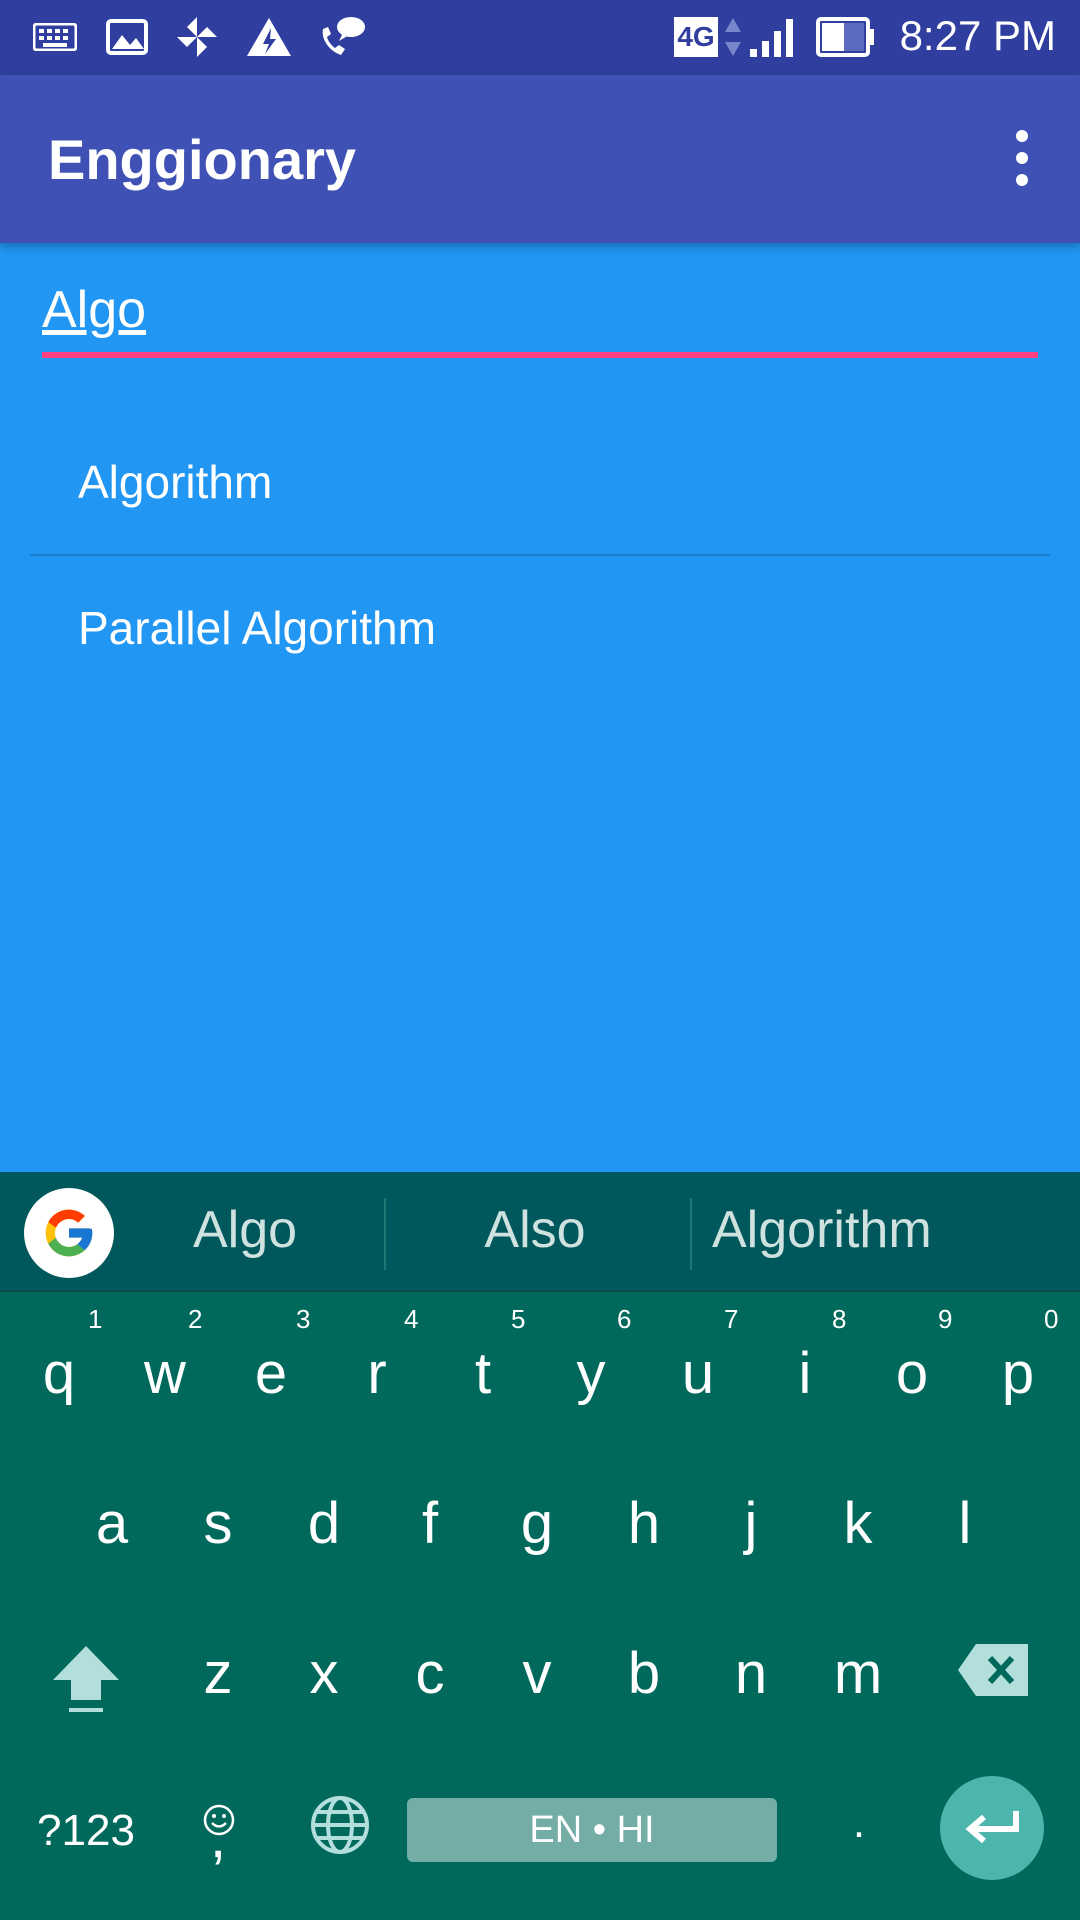 Image resolution: width=1080 pixels, height=1920 pixels. I want to click on key-f: f, so click(430, 1523).